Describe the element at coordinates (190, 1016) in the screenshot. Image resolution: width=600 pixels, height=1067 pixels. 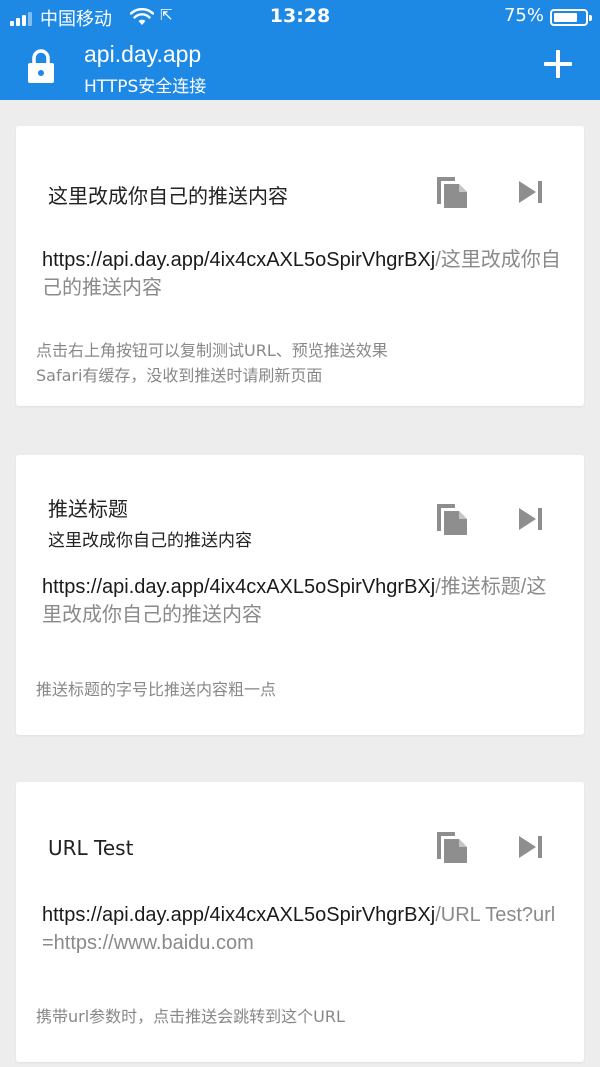
I see `card-hint: 携带url参数时，点击推送会跳转到这个URL` at that location.